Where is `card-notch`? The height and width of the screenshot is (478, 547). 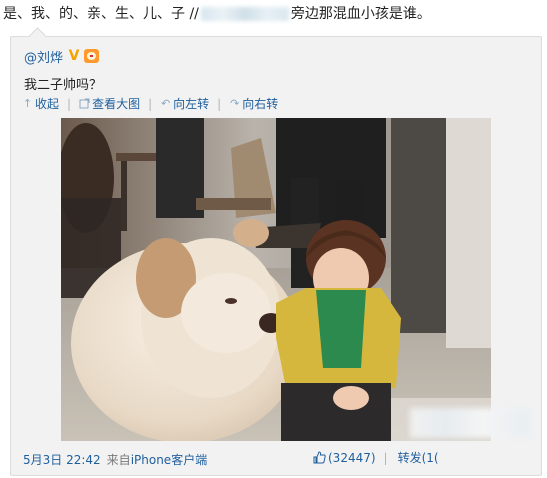
card-notch is located at coordinates (37, 36).